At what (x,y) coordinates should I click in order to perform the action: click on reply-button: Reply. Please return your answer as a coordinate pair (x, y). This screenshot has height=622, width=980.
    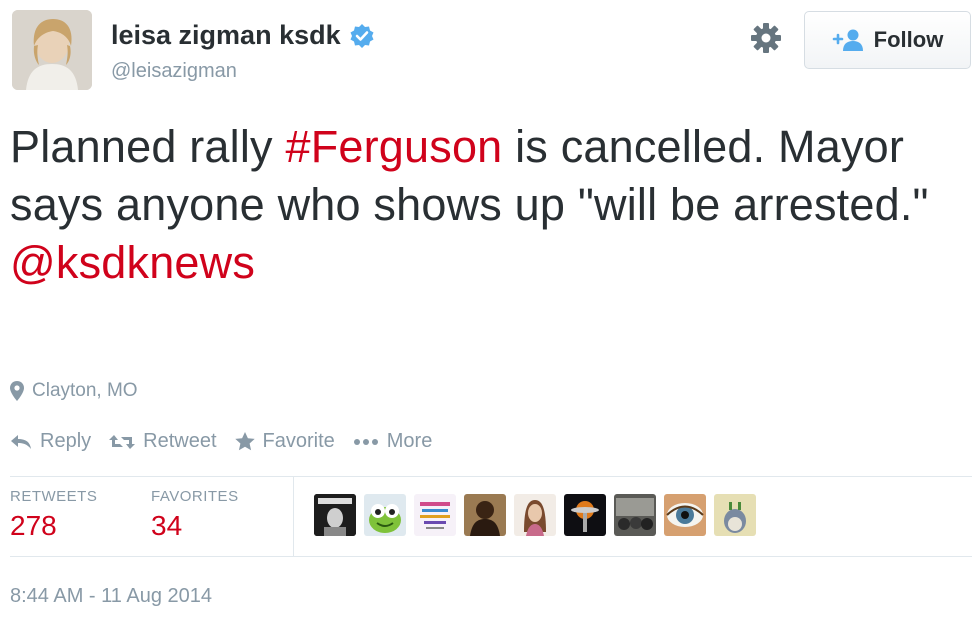
    Looking at the image, I should click on (50, 441).